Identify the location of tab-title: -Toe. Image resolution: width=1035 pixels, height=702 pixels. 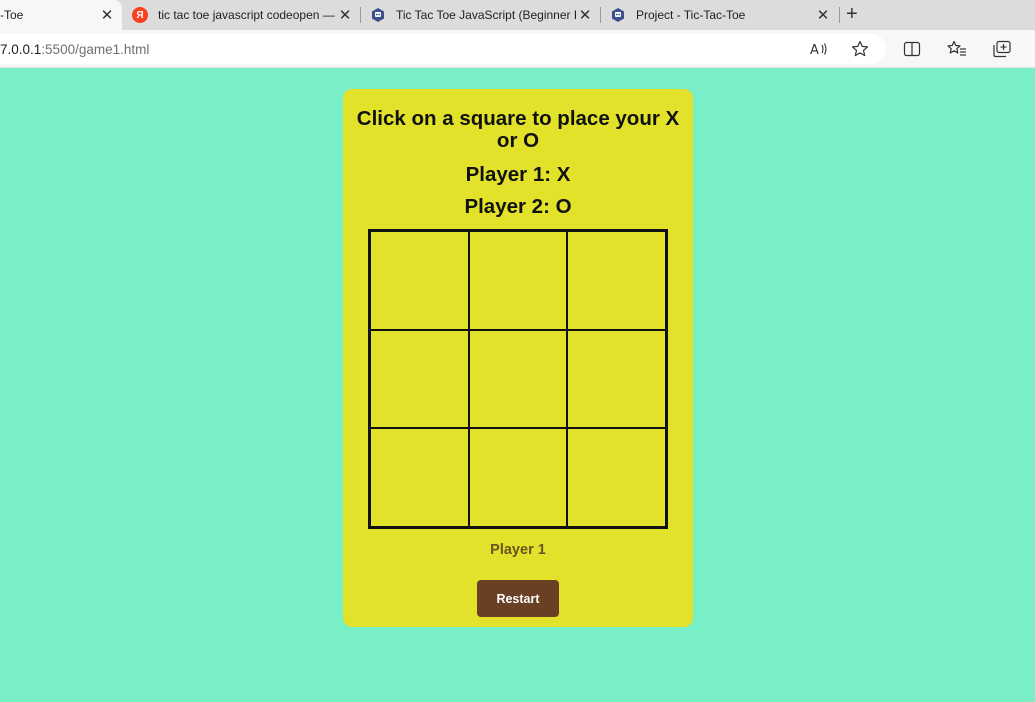
(12, 15).